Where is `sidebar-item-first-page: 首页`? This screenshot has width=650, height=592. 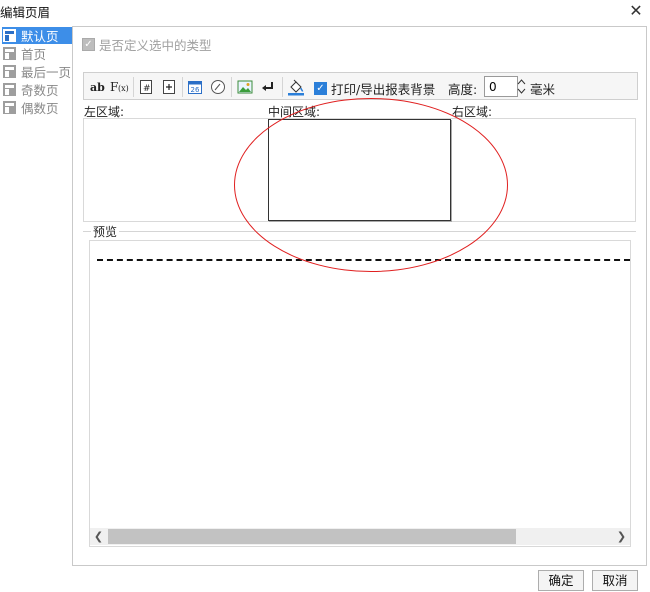
sidebar-item-first-page: 首页 is located at coordinates (37, 53).